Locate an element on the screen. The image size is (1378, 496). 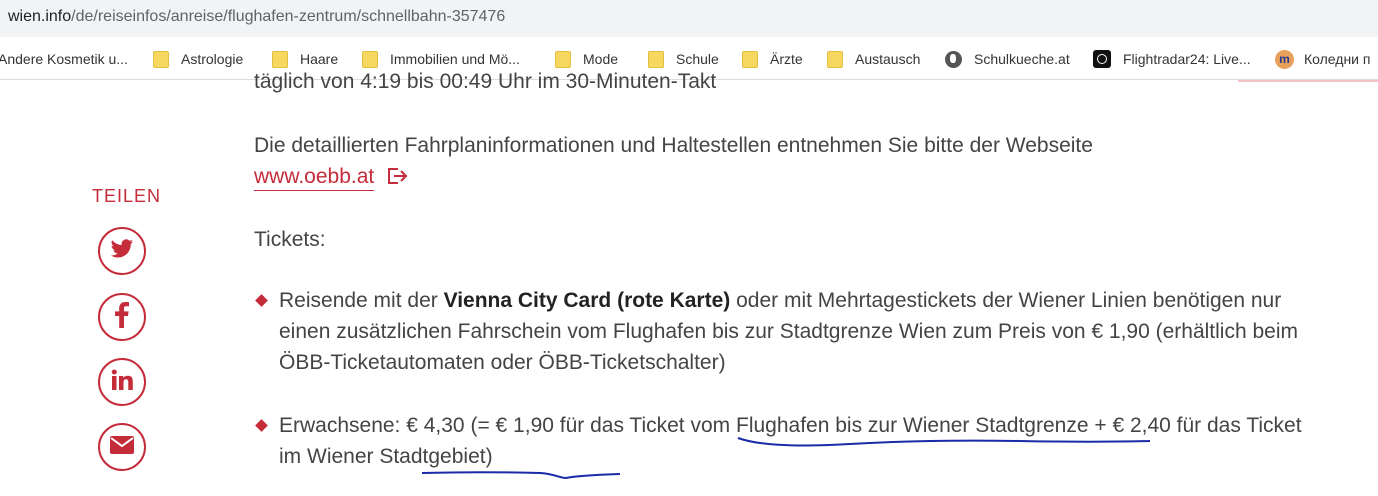
bookmark-austausch: Austausch is located at coordinates (873, 59).